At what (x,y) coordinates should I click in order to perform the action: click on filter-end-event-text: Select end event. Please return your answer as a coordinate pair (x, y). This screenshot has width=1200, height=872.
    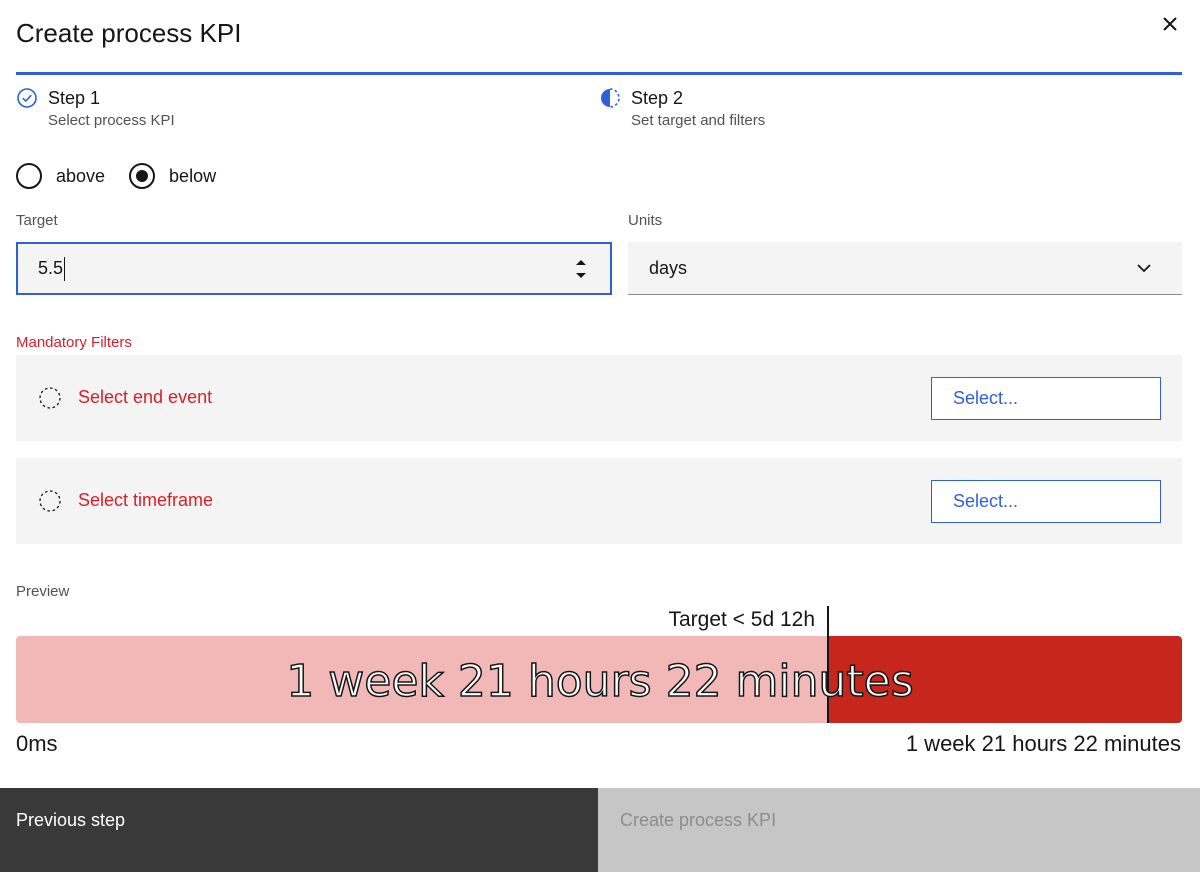
    Looking at the image, I should click on (145, 397).